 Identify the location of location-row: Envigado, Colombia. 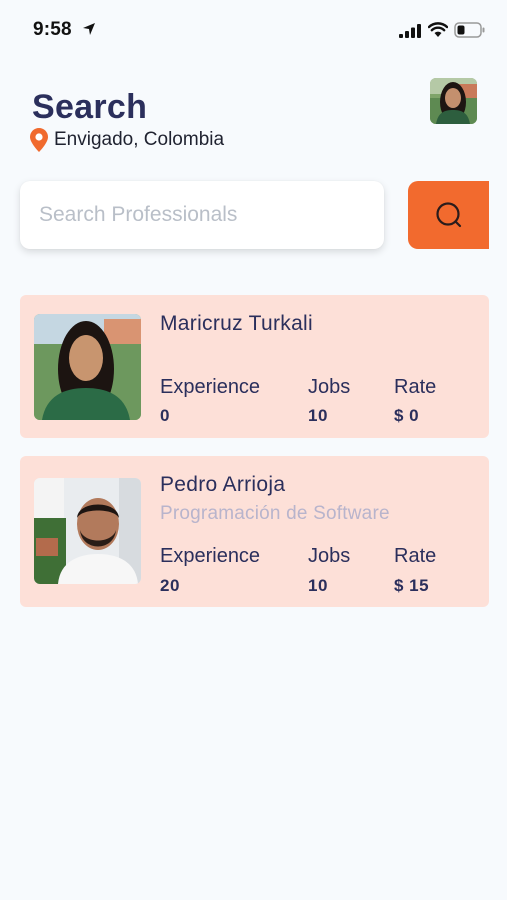
(127, 140).